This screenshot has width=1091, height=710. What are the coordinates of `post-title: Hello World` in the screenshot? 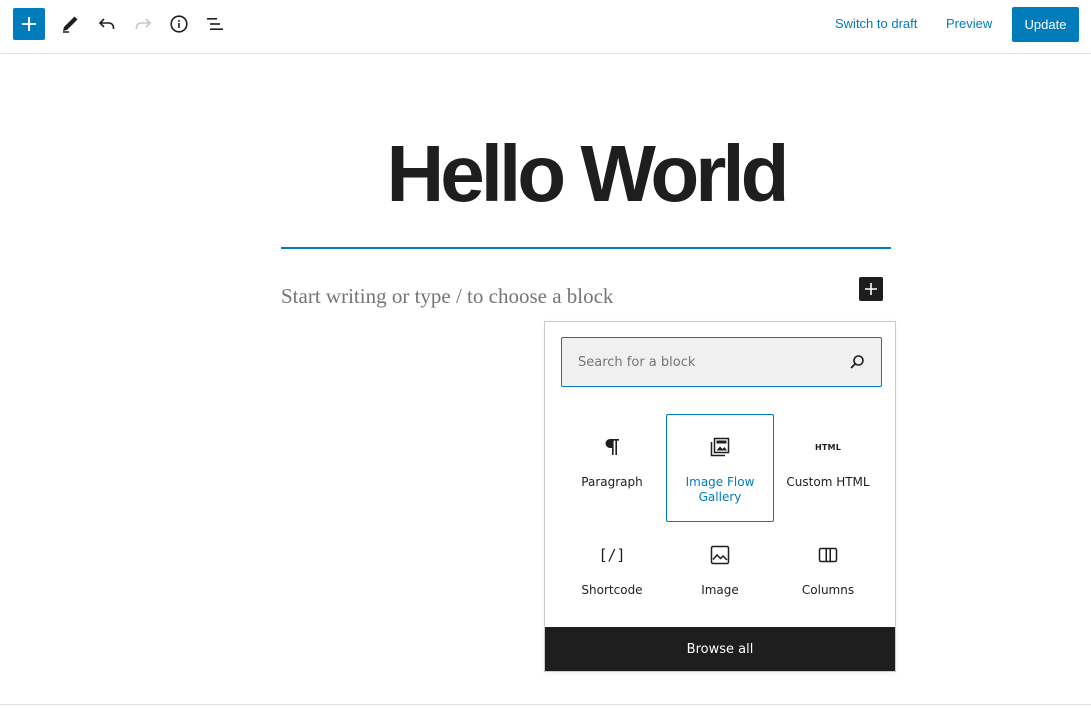 It's located at (586, 174).